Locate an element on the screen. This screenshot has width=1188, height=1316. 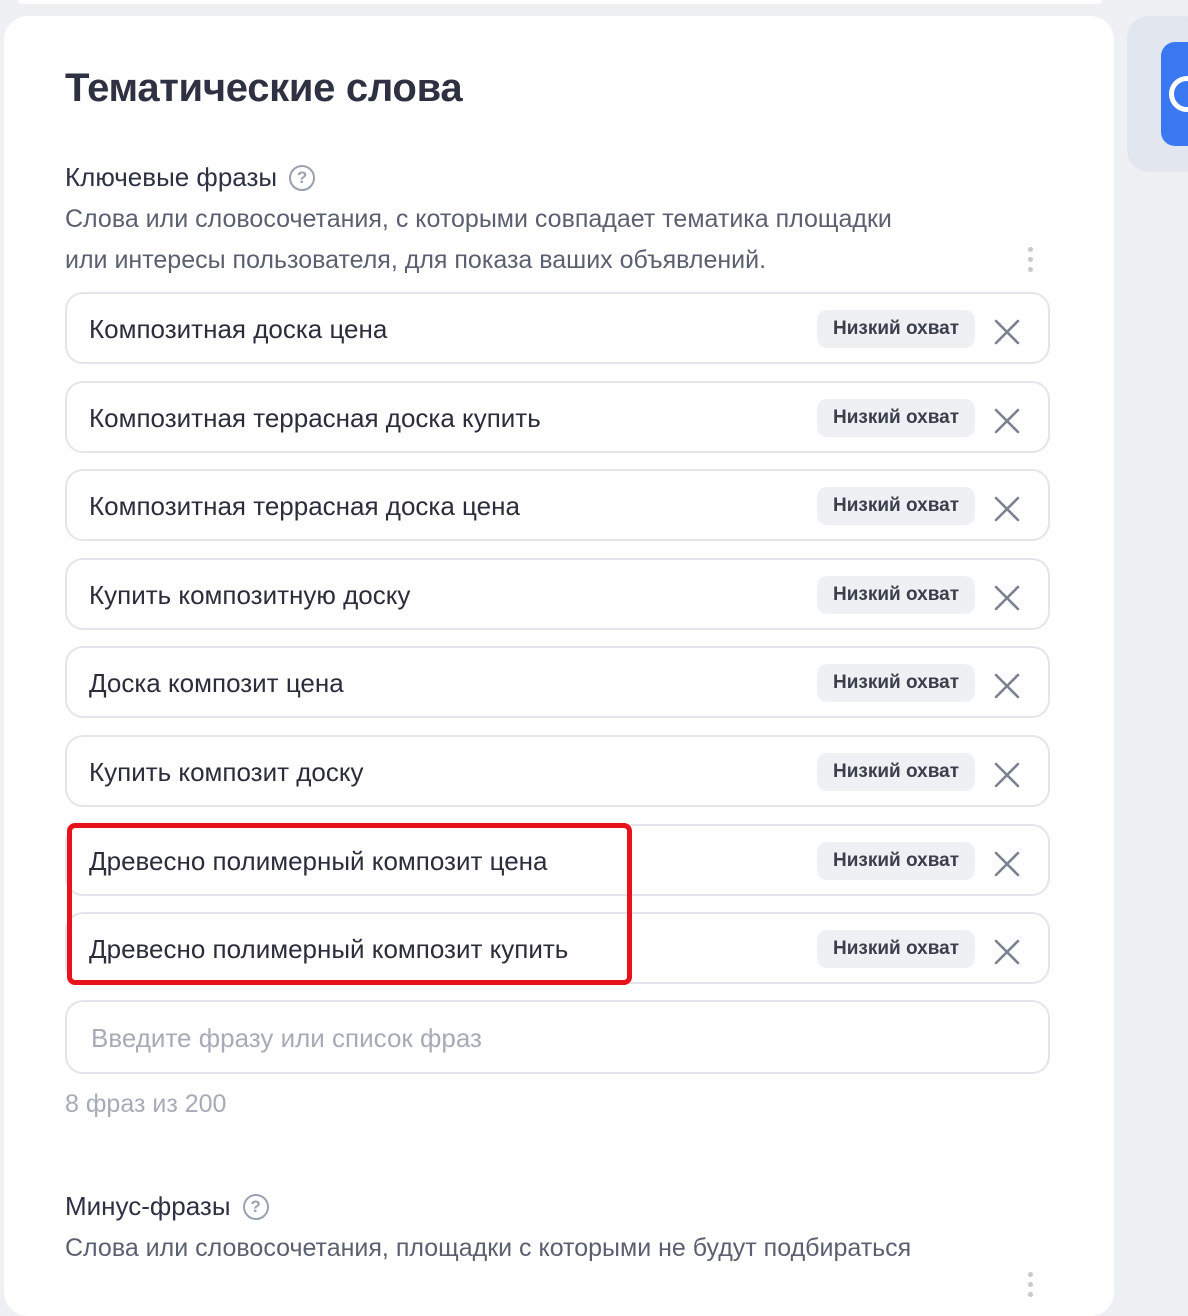
phrase-text: Композитная доска цена is located at coordinates (238, 329).